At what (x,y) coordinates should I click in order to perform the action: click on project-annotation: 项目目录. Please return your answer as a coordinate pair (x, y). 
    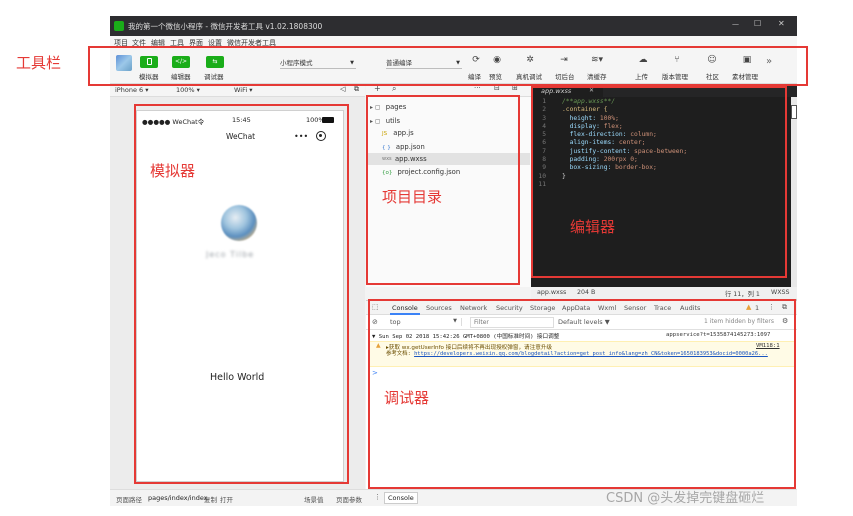
    Looking at the image, I should click on (412, 197).